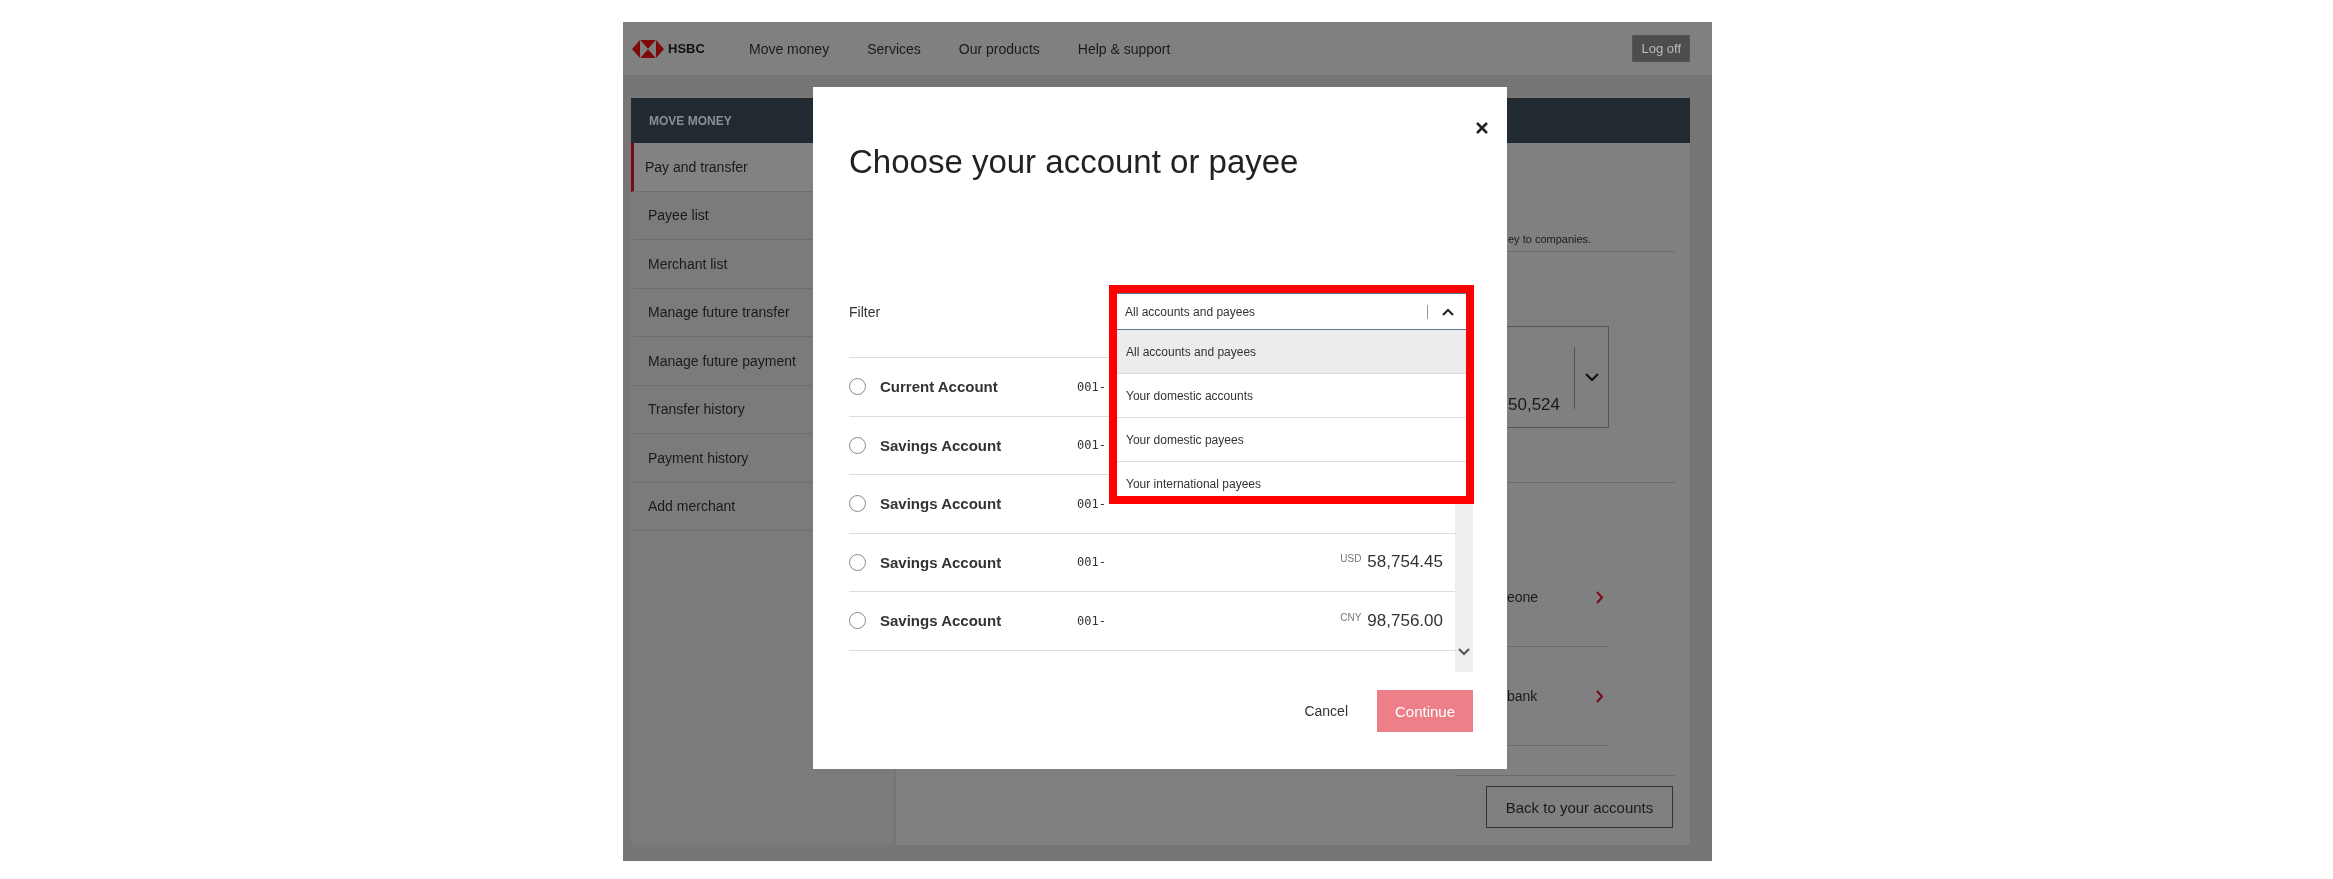 Image resolution: width=2333 pixels, height=879 pixels. I want to click on logo-icon, so click(648, 48).